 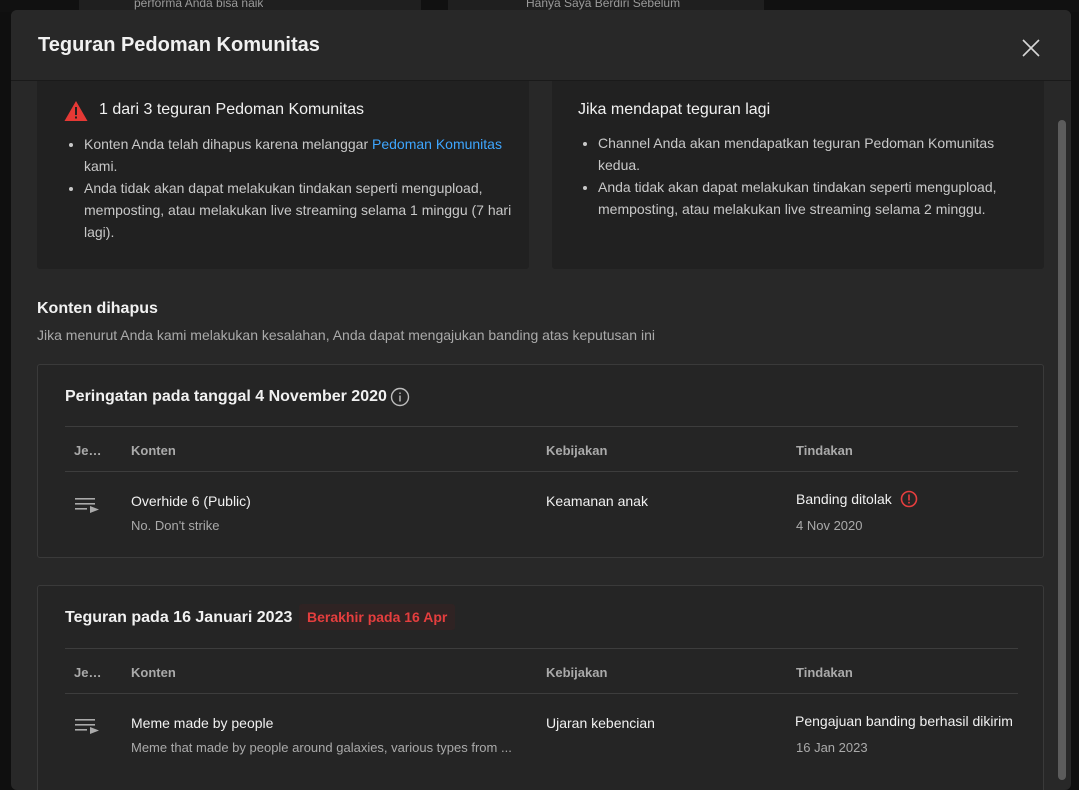 What do you see at coordinates (904, 721) in the screenshot?
I see `action-status: Pengajuan banding berhasil dikirim` at bounding box center [904, 721].